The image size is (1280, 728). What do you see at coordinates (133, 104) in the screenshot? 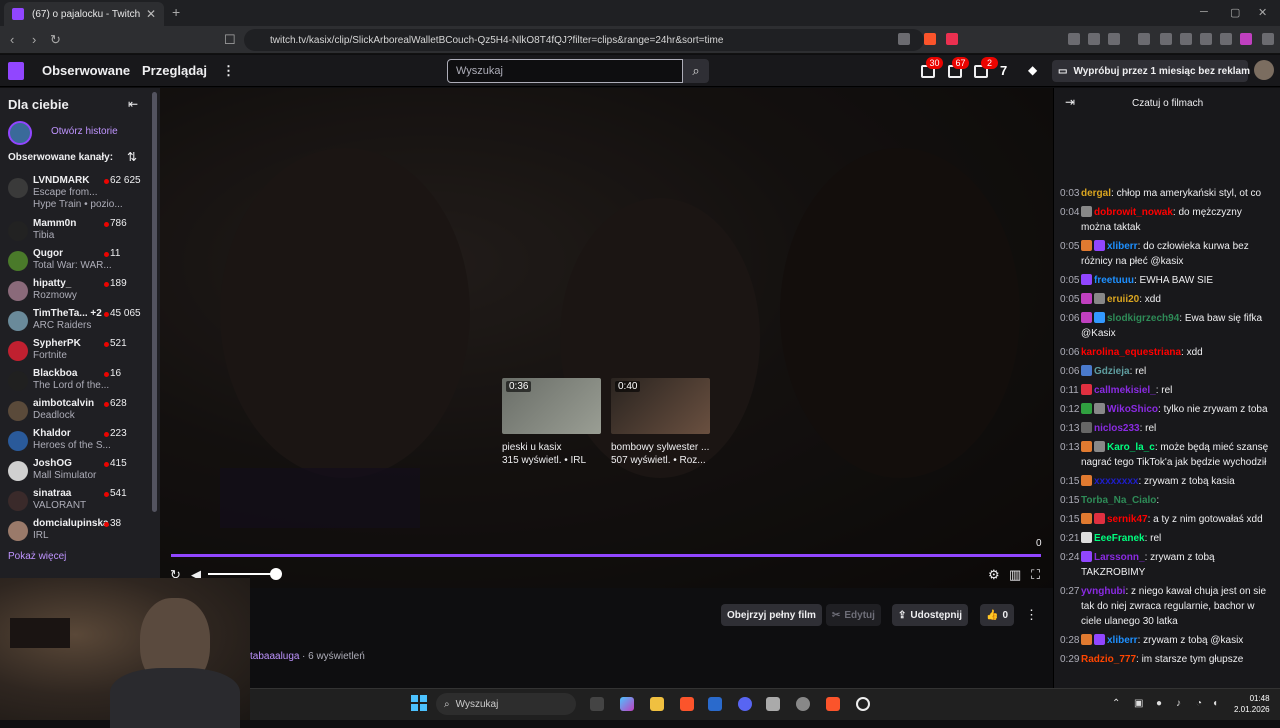
I see `collapse-sidebar-icon: ⇤` at bounding box center [133, 104].